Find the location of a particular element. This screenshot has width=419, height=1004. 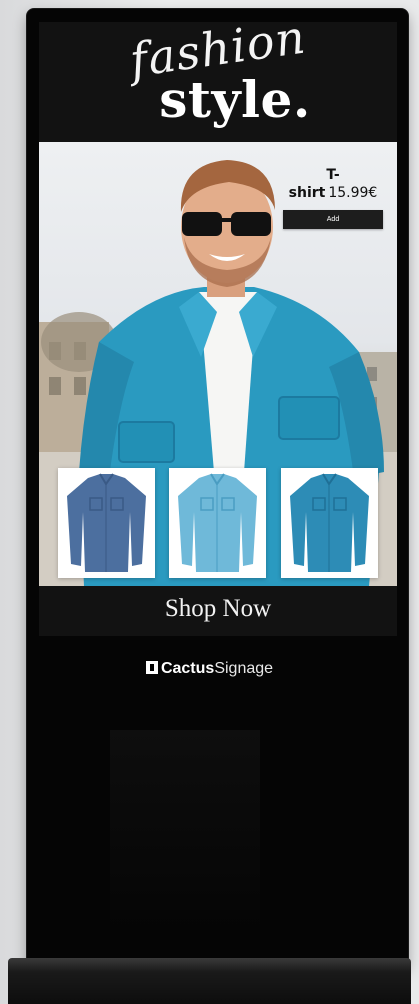

thumbnail-light-denim-shirt is located at coordinates (217, 523).